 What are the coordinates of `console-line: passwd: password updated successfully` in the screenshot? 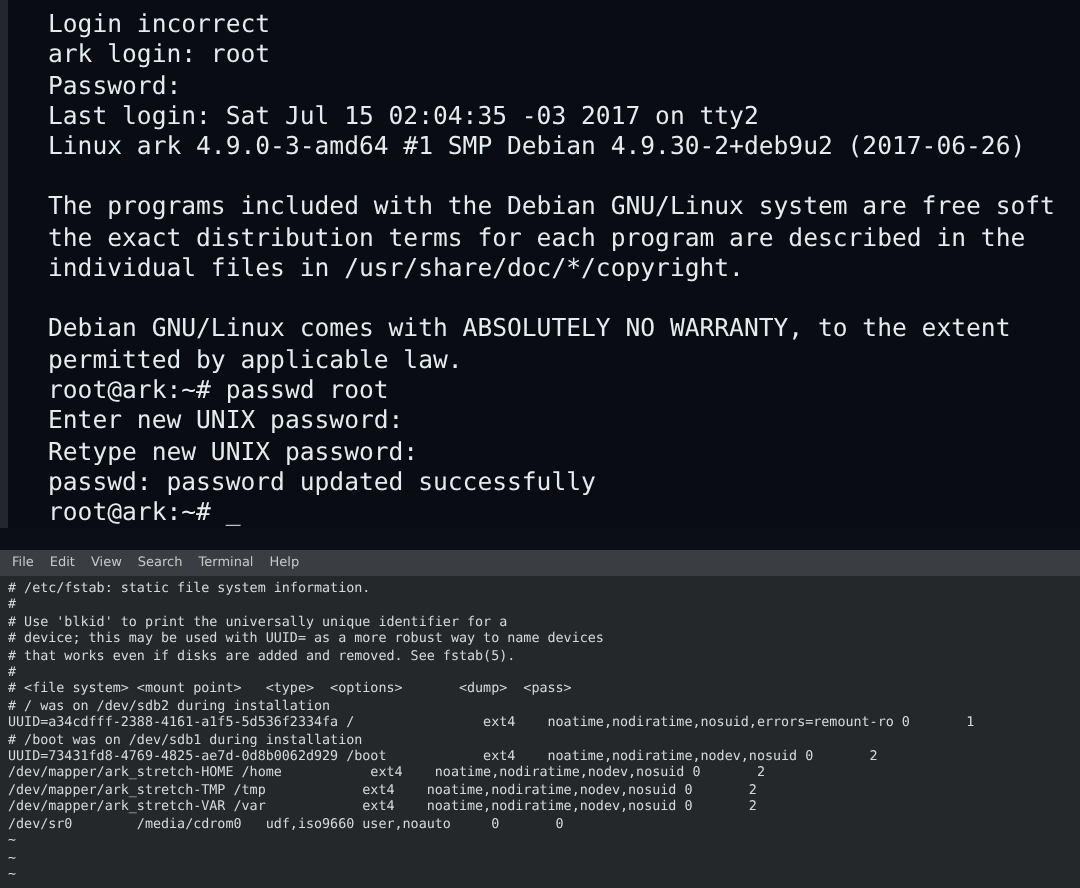 It's located at (323, 483).